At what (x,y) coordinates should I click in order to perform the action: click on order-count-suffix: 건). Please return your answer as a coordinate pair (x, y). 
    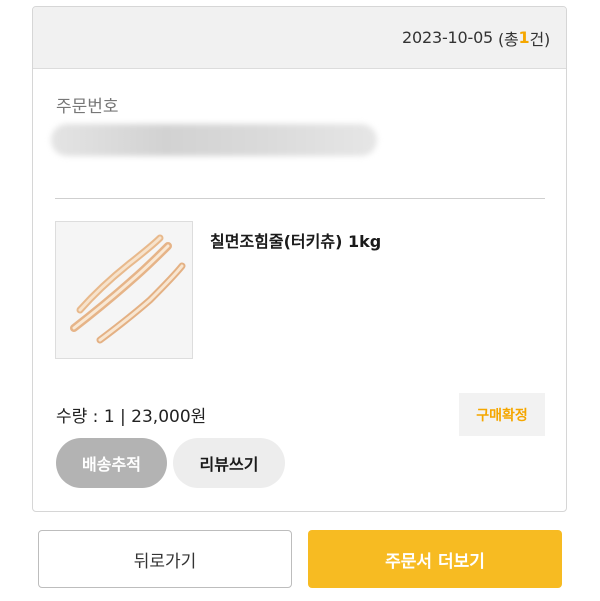
    Looking at the image, I should click on (539, 39).